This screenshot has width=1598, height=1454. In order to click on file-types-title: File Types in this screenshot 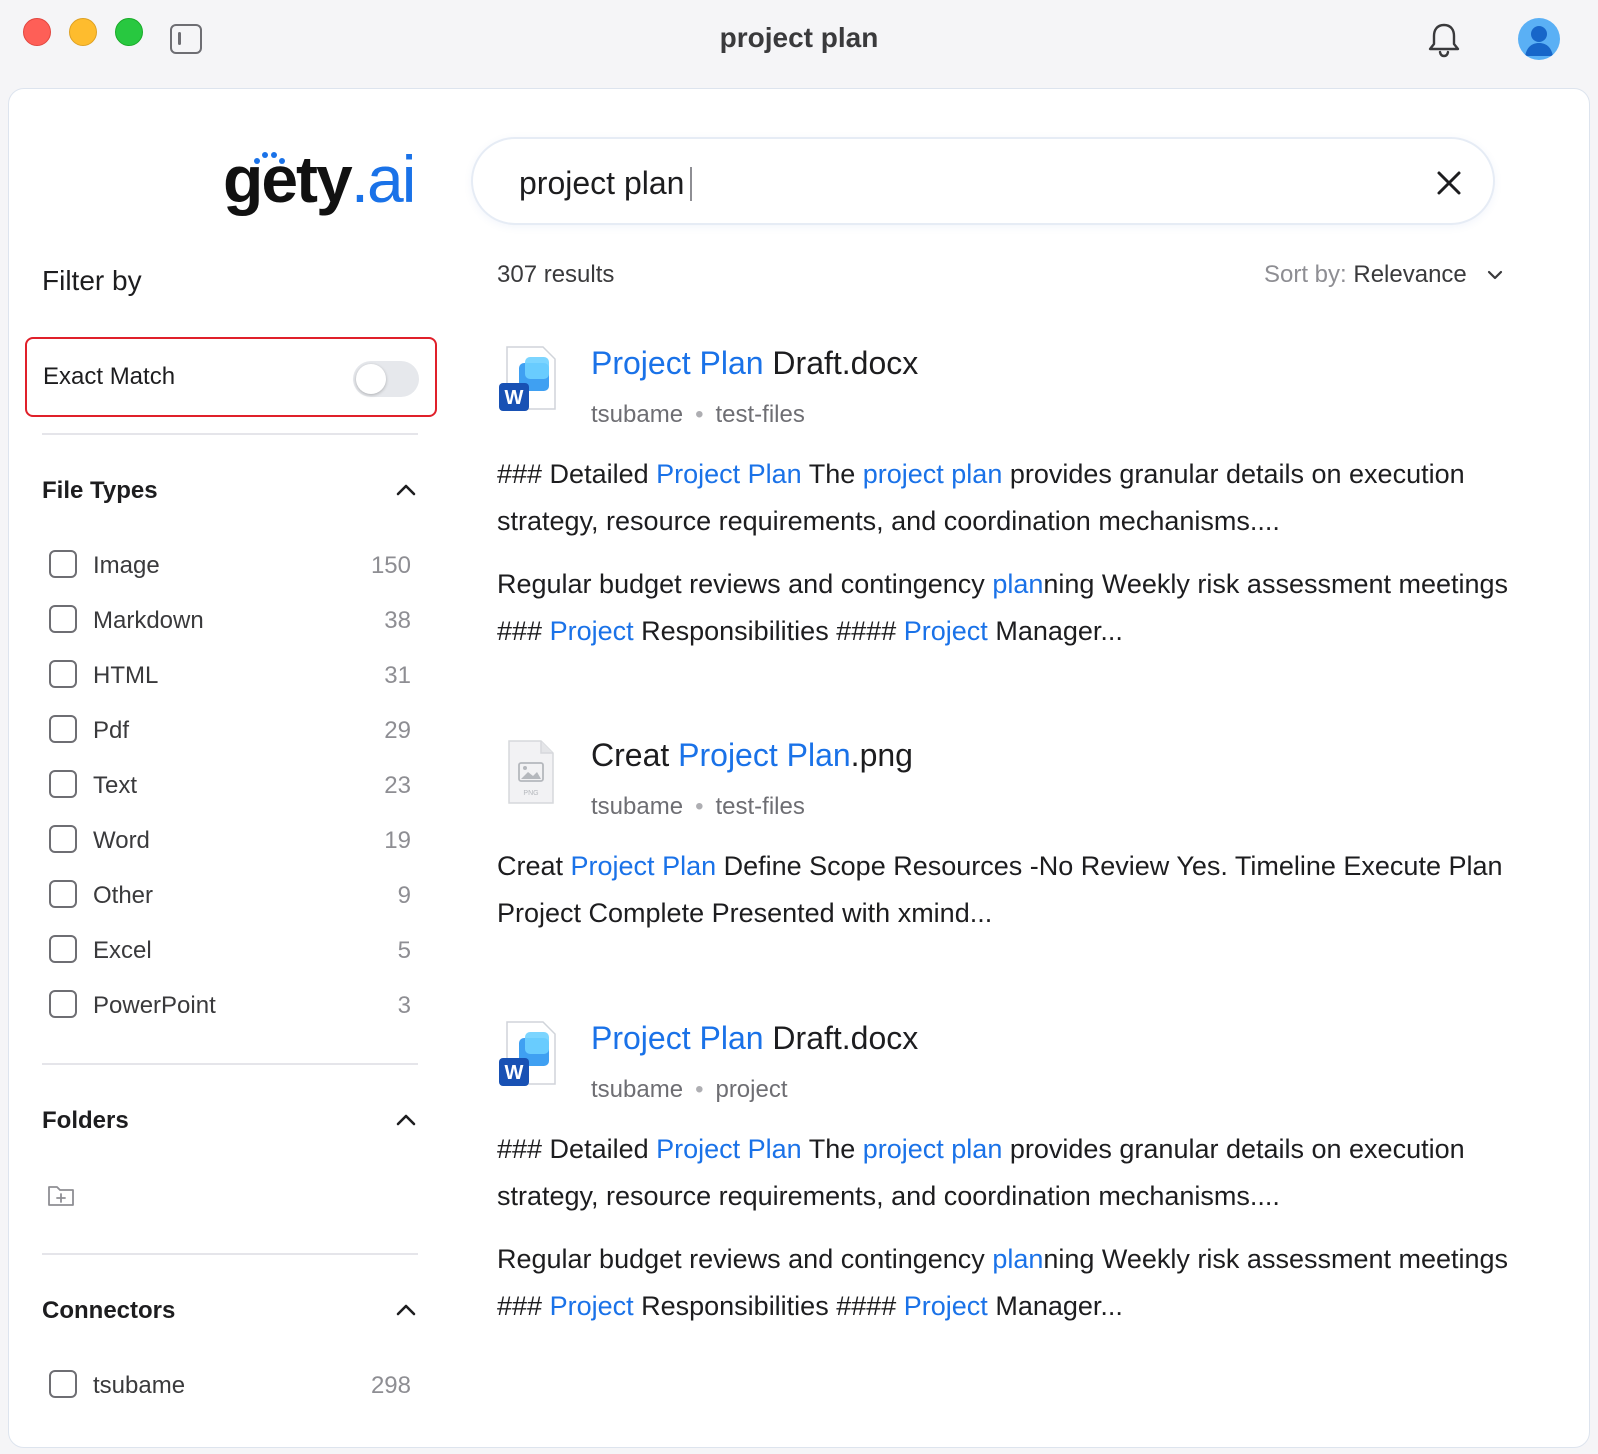, I will do `click(100, 490)`.